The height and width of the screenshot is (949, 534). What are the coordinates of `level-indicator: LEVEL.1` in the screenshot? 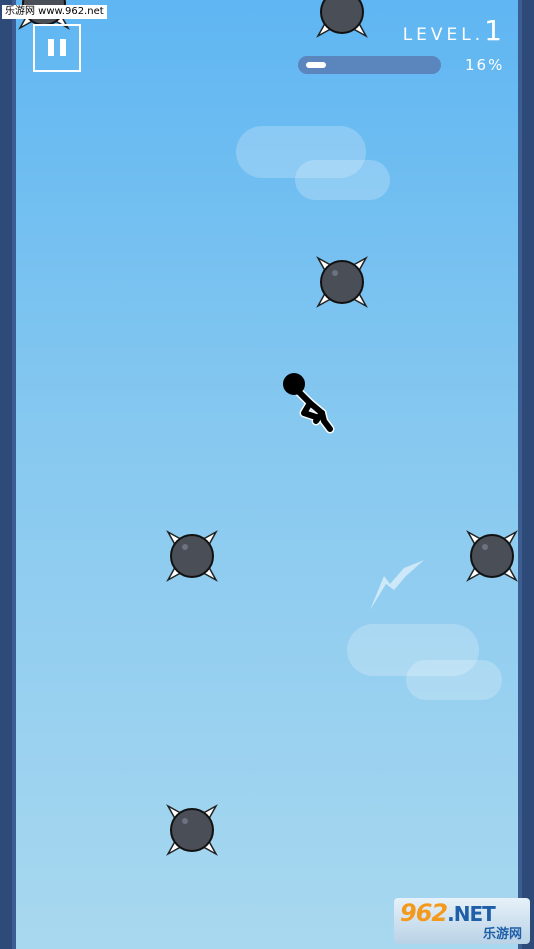 It's located at (452, 30).